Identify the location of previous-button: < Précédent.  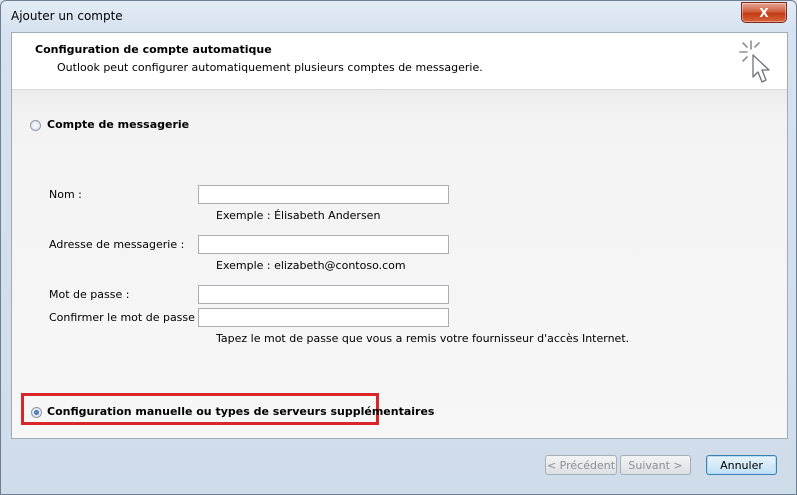
(581, 465).